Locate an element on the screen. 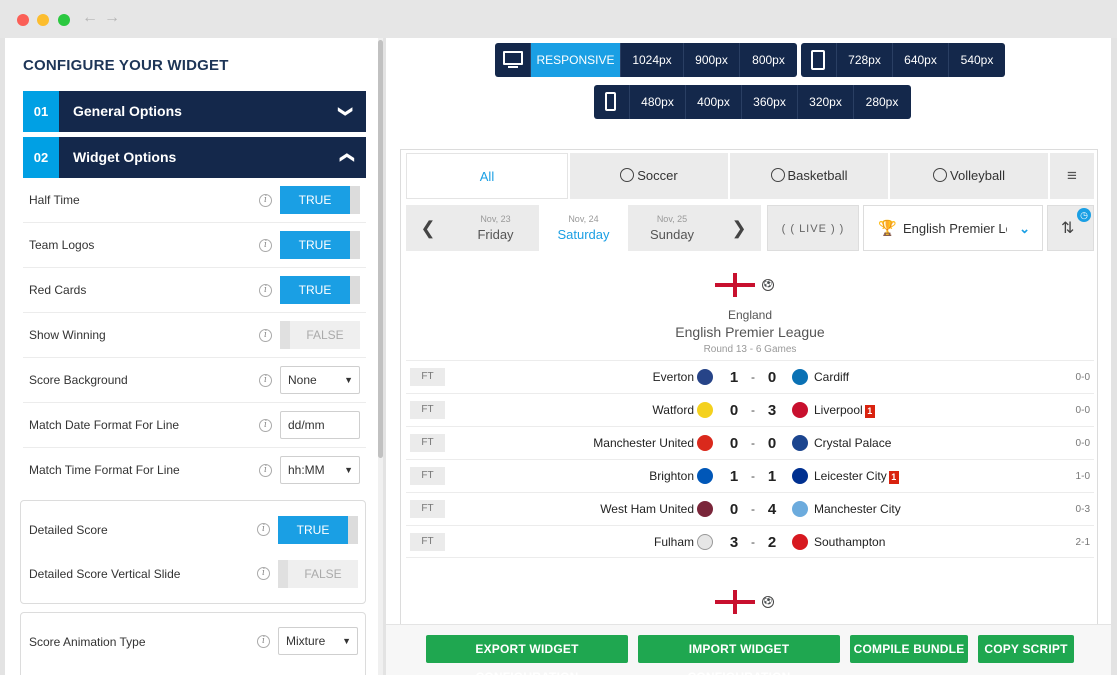  half-time-score: 0-0 is located at coordinates (1082, 443).